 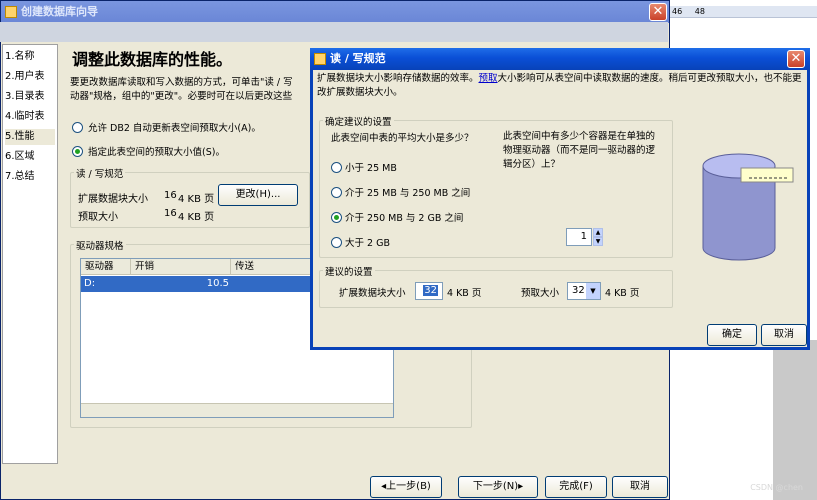 I want to click on prefetch-link: 预取, so click(x=488, y=78).